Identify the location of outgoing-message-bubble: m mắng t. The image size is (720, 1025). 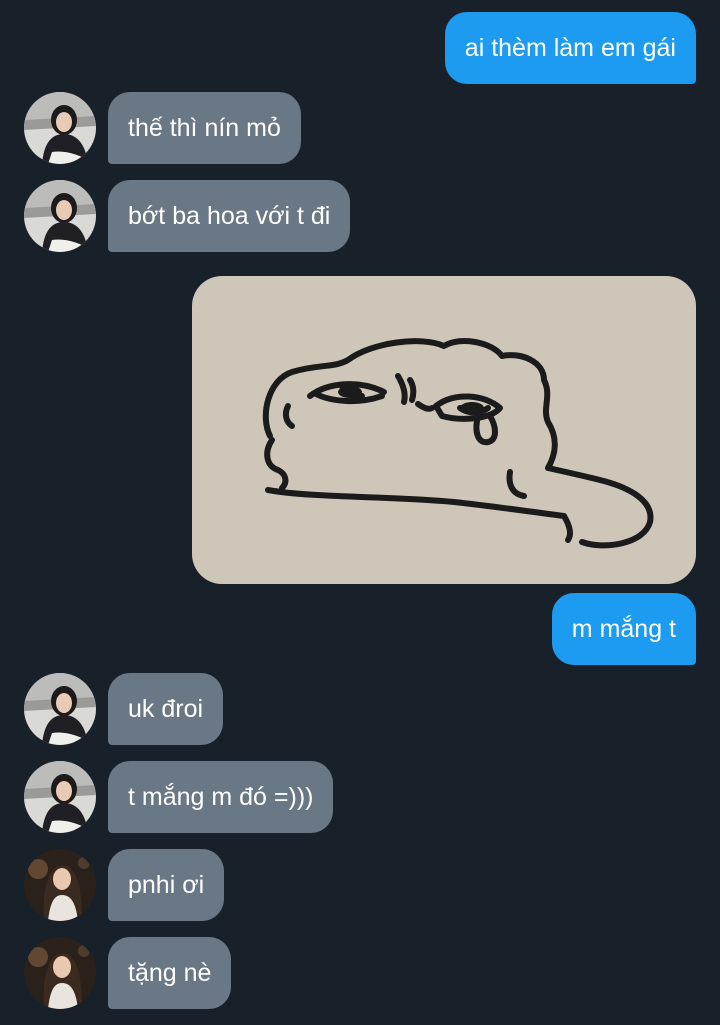
(623, 629).